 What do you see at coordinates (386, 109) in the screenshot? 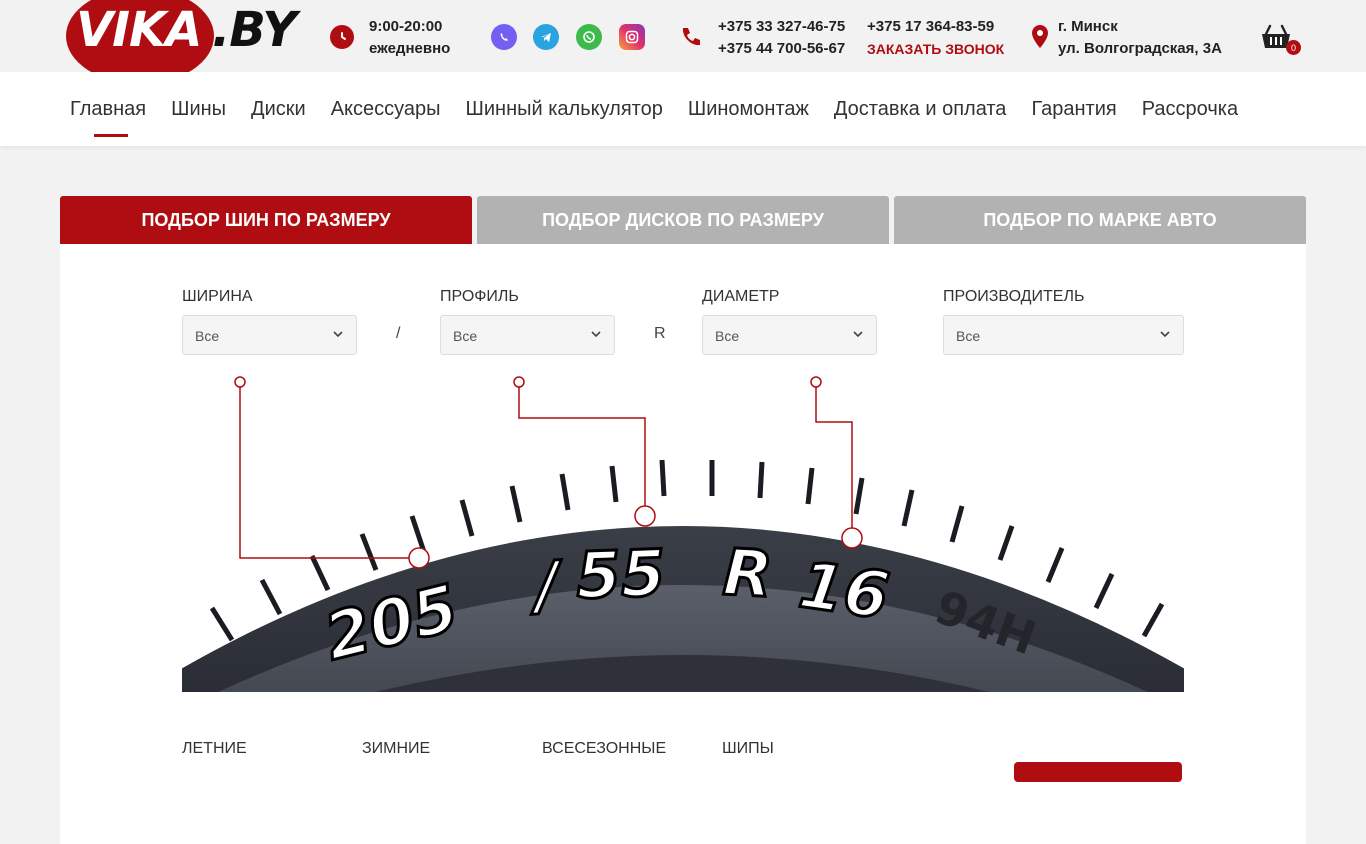
I see `nav-item-accessories: Аксессуары` at bounding box center [386, 109].